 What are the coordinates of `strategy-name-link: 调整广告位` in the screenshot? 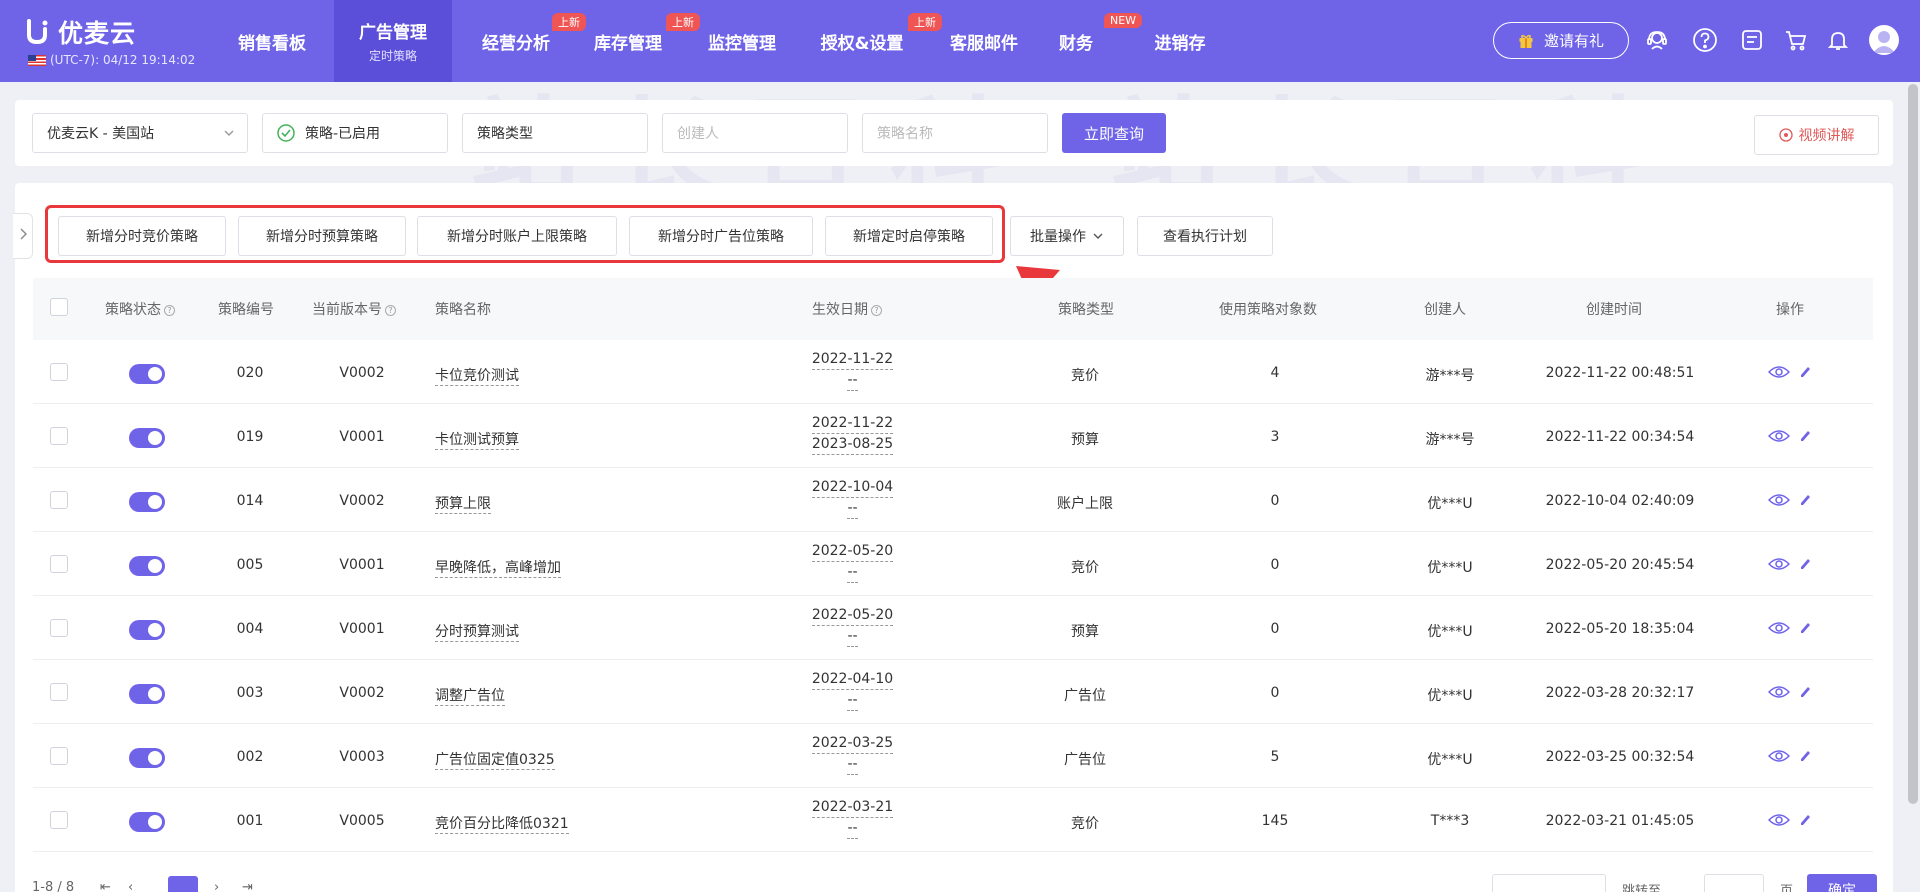 It's located at (470, 695).